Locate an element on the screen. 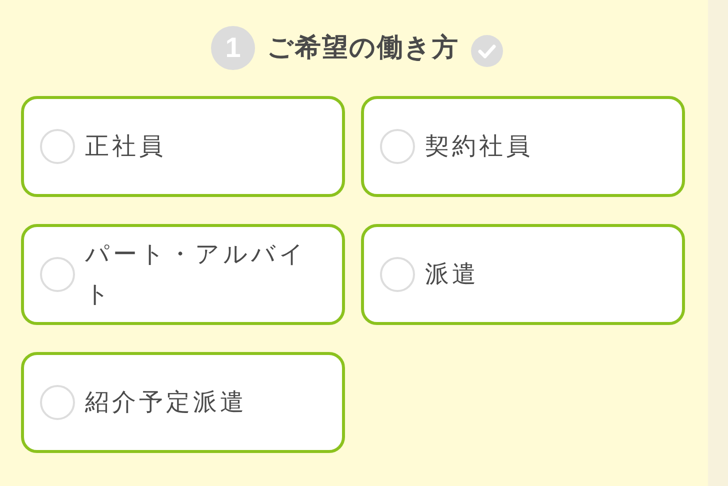 The image size is (728, 486). option-label: 紹介予定派遣 is located at coordinates (166, 403).